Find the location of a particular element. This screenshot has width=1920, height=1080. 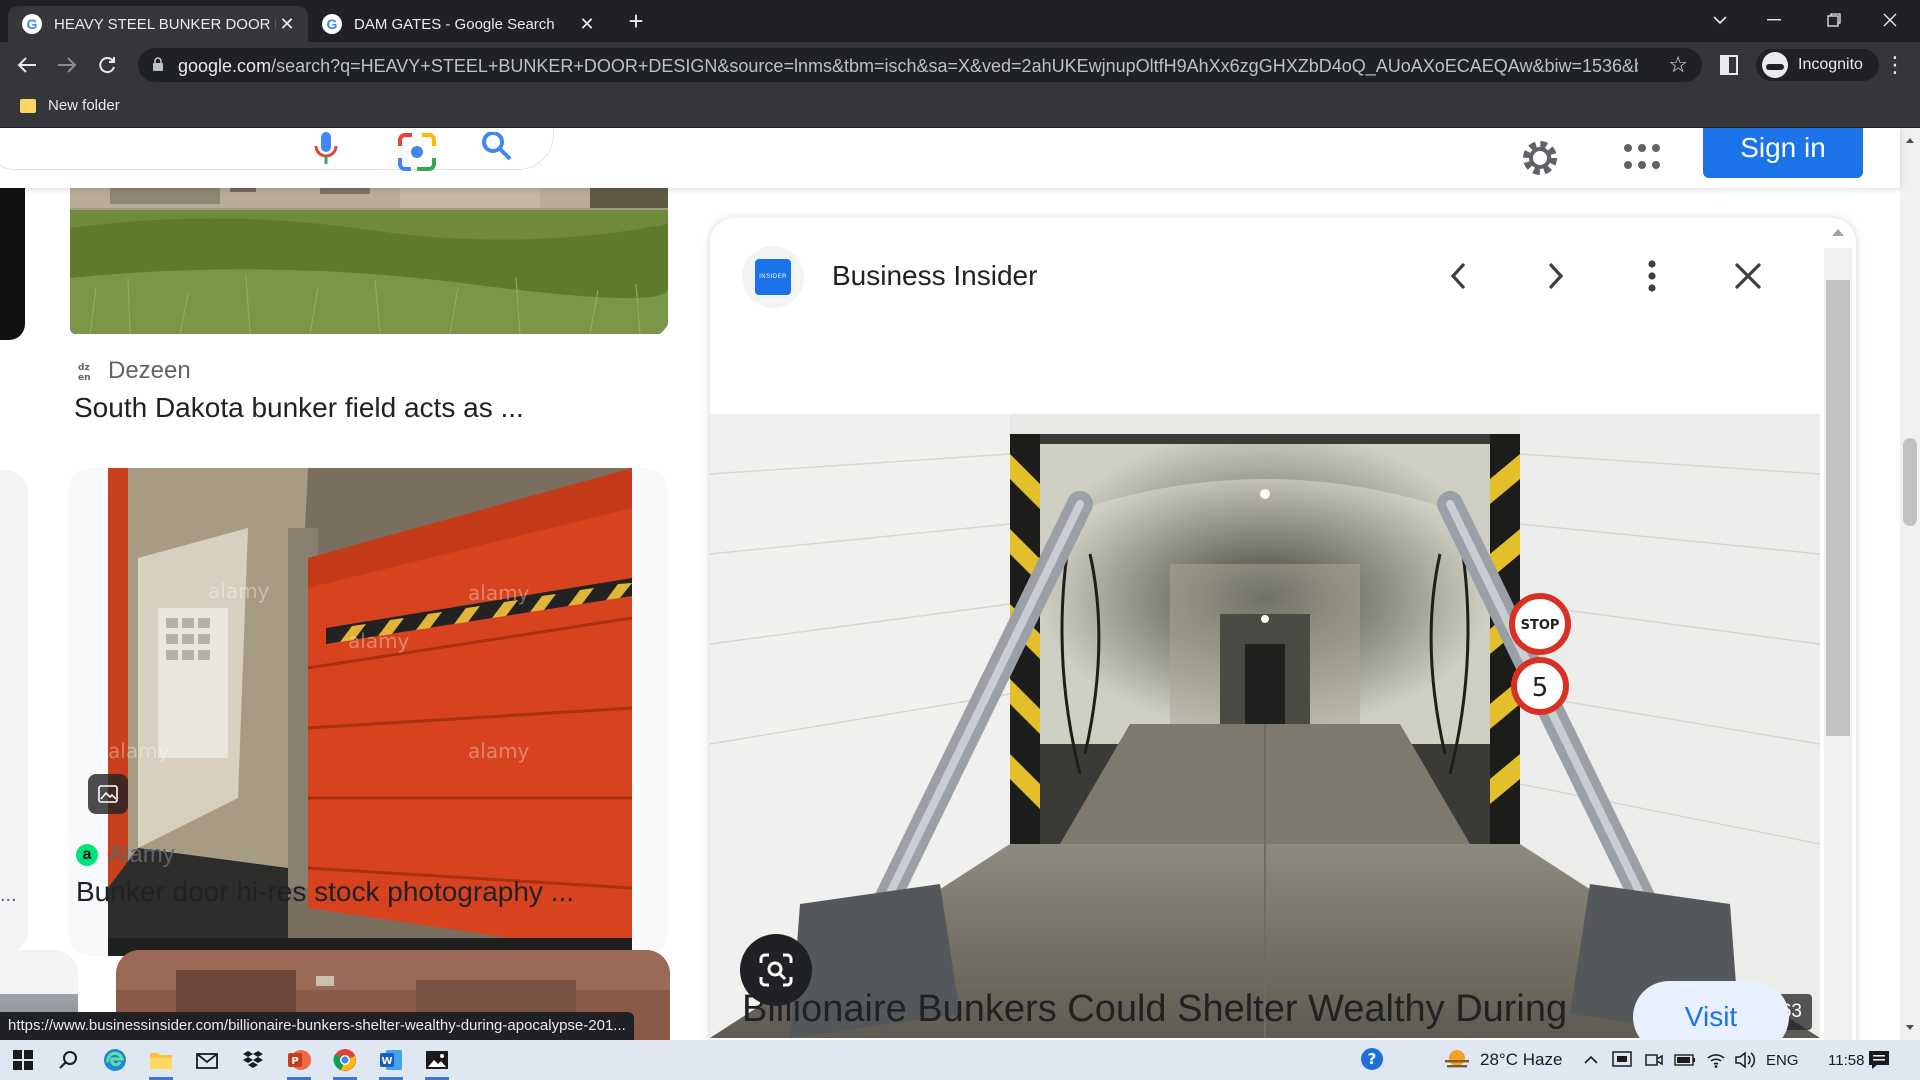

image-badge-icon is located at coordinates (108, 794).